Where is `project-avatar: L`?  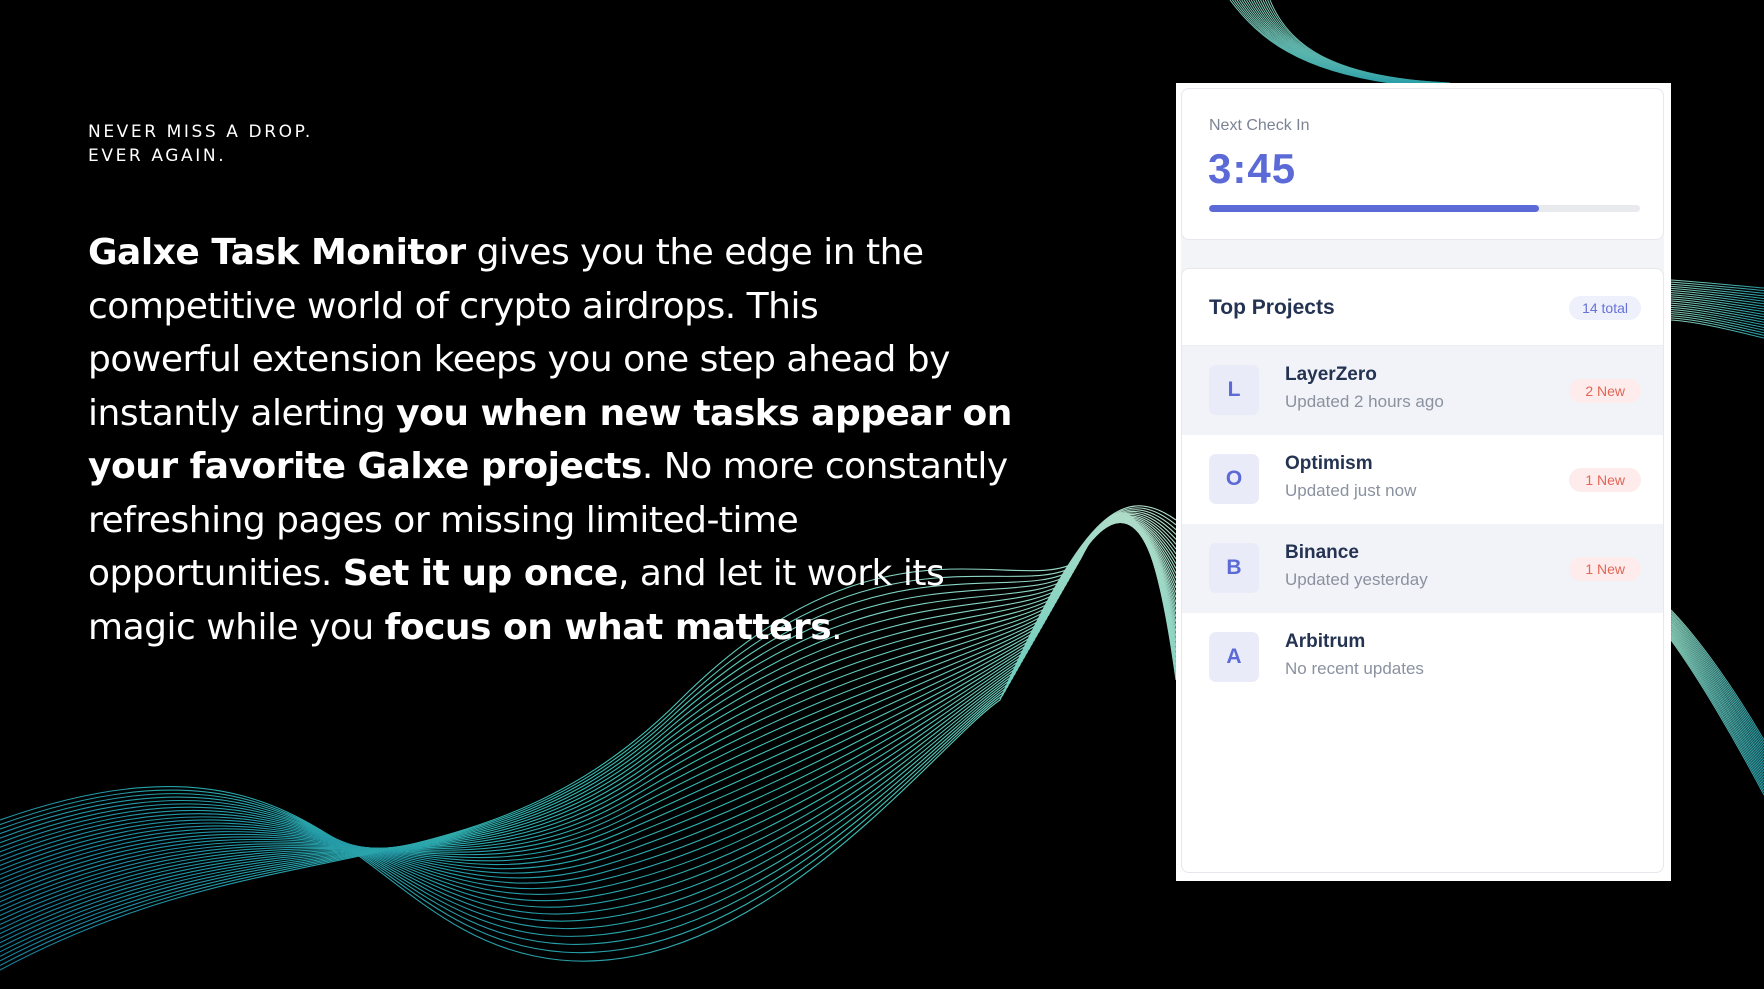
project-avatar: L is located at coordinates (1234, 390).